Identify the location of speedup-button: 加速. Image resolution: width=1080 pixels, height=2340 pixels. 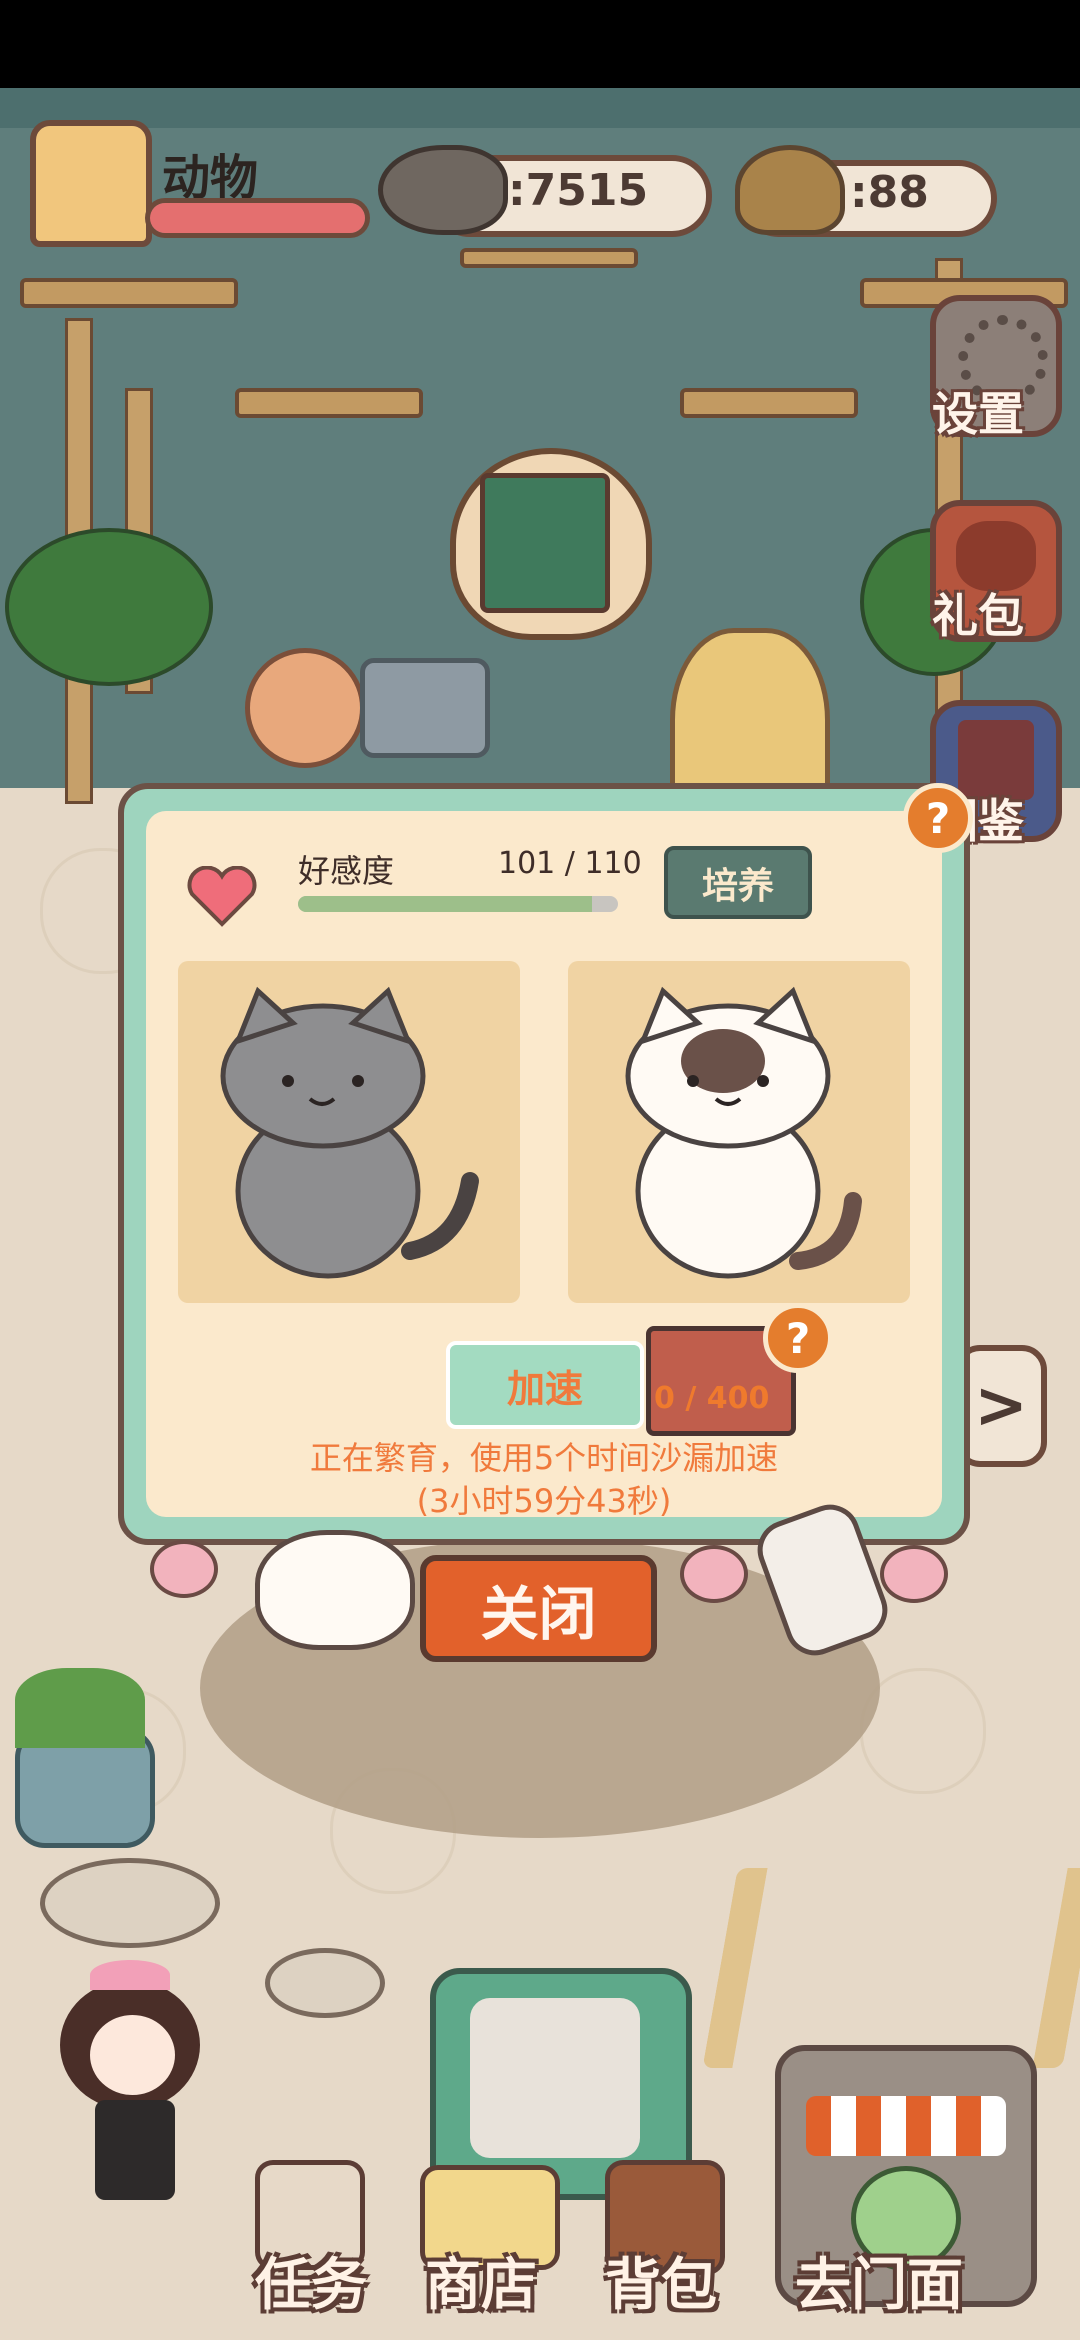
(545, 1385).